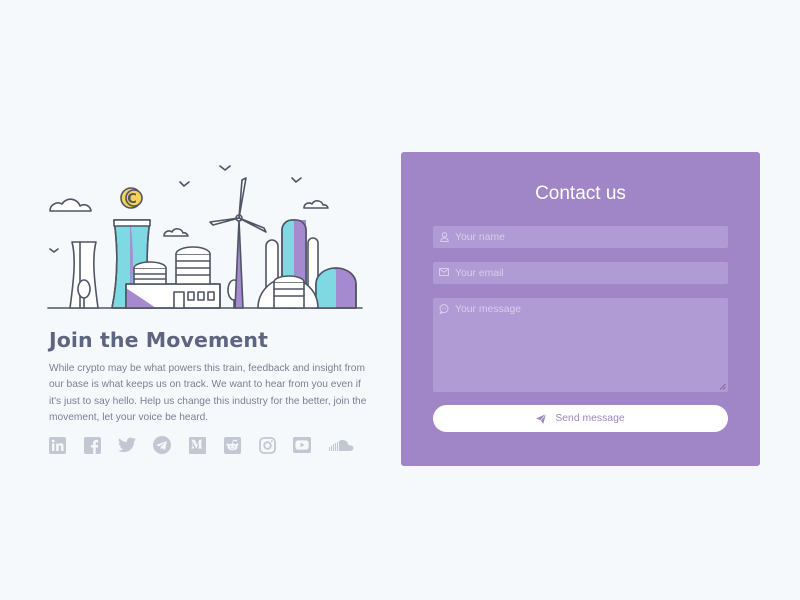 This screenshot has height=600, width=800. I want to click on twitter-icon, so click(127, 445).